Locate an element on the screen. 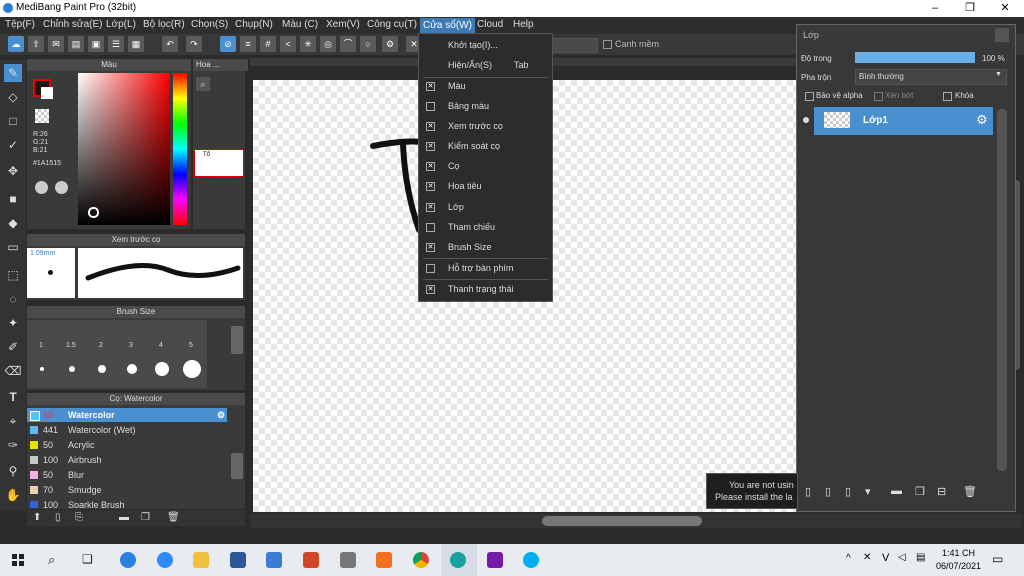 The image size is (1024, 576). hand-tool-icon: ✋ is located at coordinates (13, 495).